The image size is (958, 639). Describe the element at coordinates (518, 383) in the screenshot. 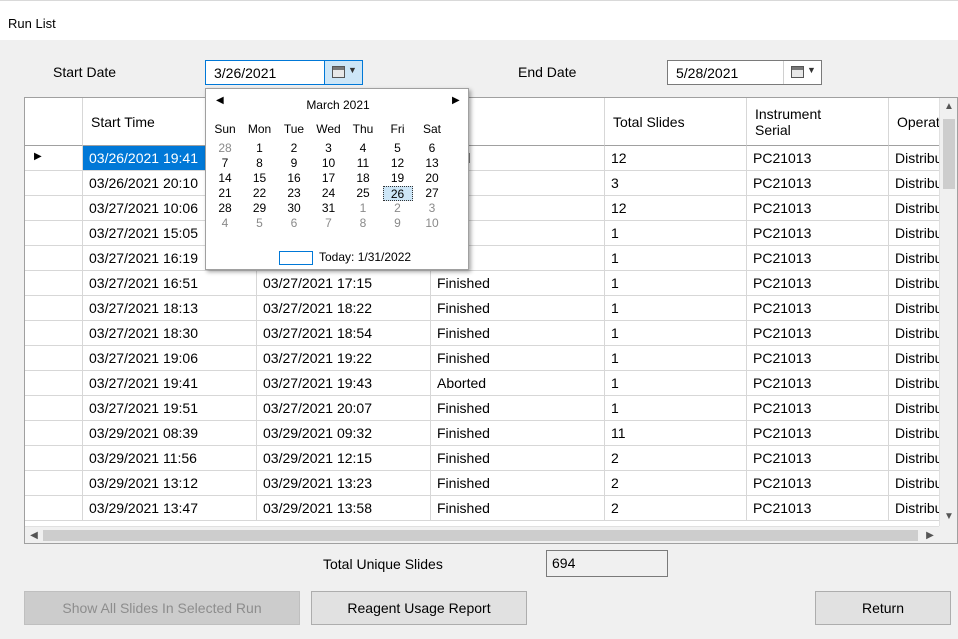

I see `table-cell: Aborted` at that location.